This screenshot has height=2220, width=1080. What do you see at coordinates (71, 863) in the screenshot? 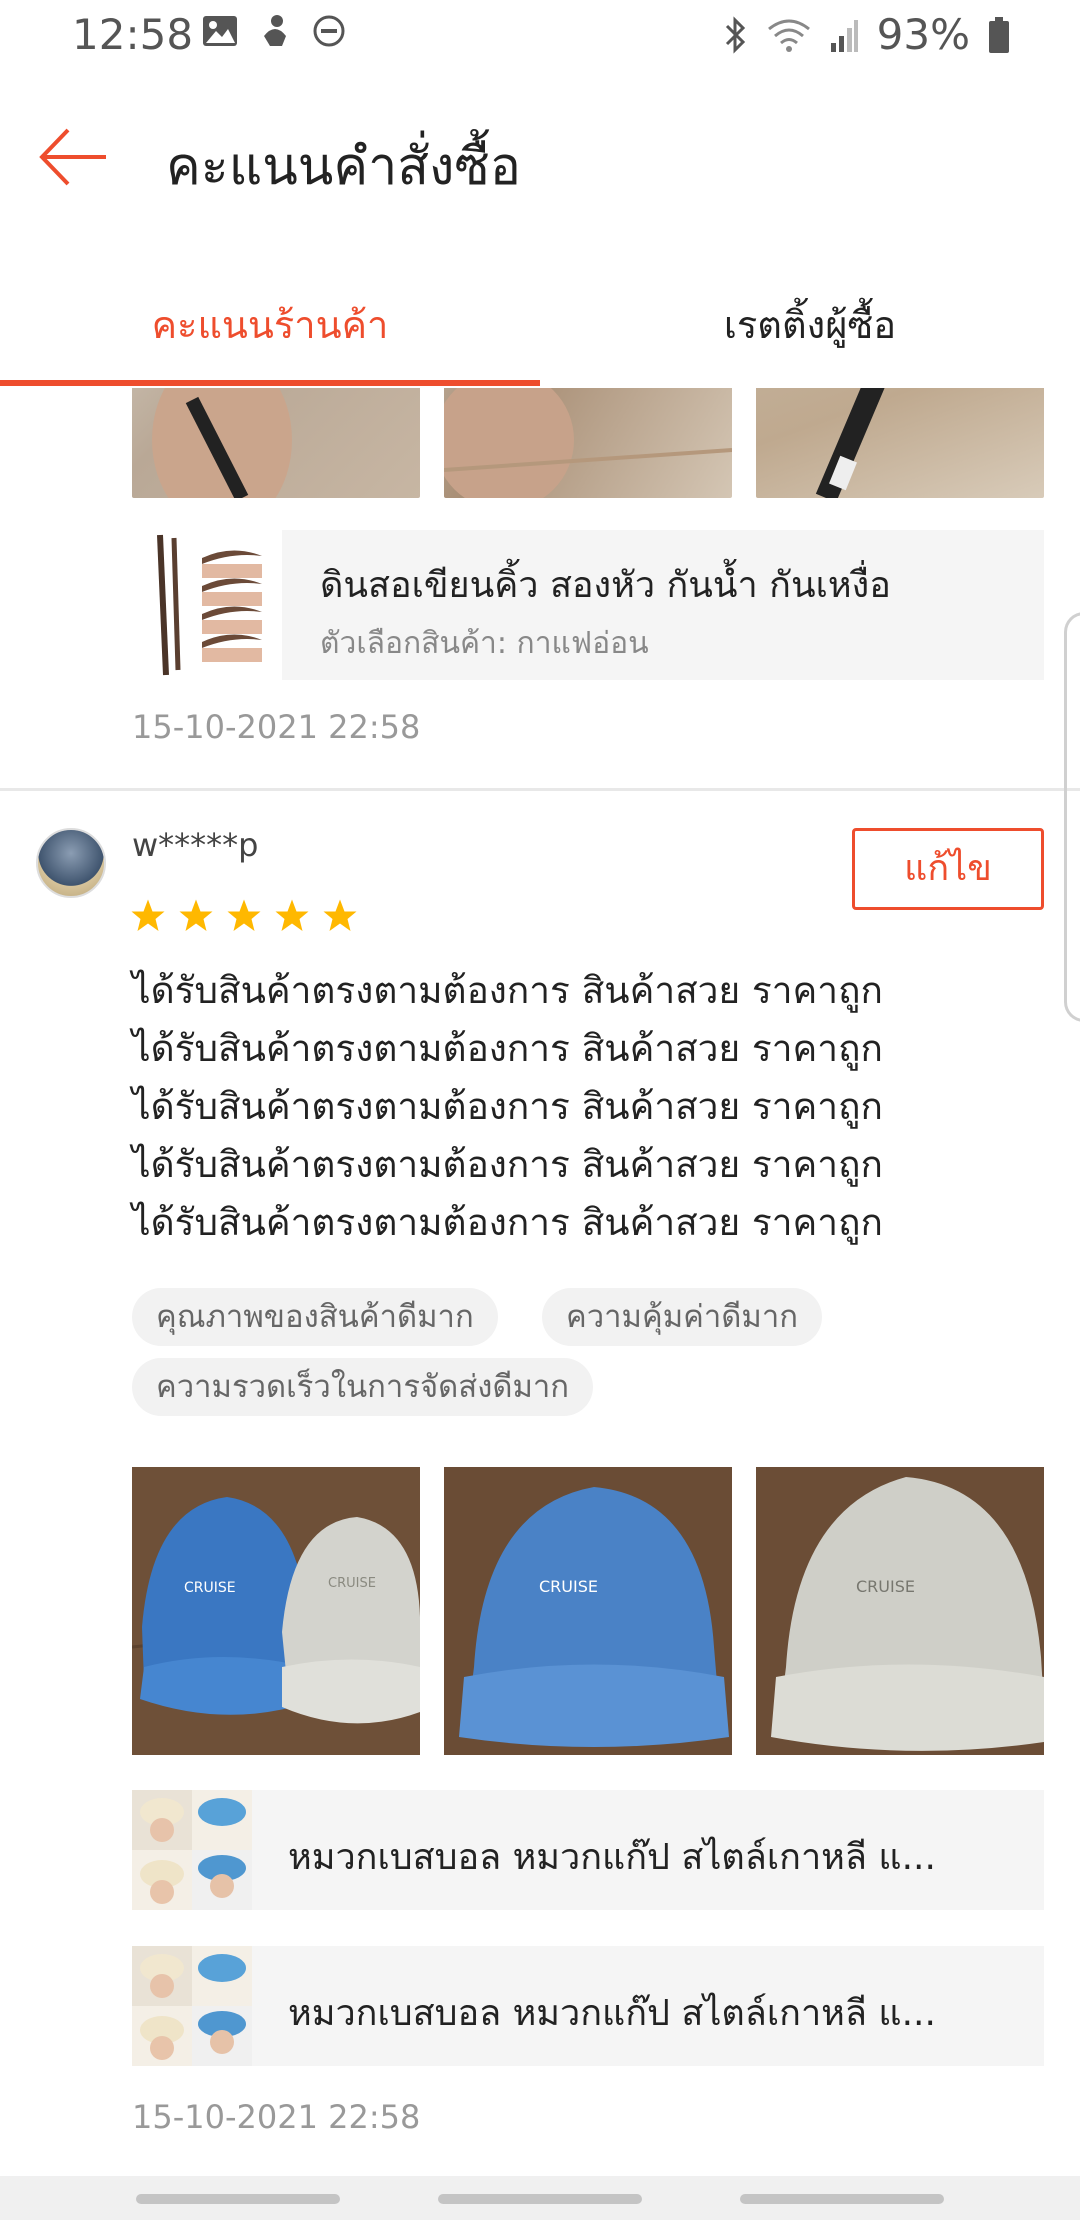
I see `avatar` at bounding box center [71, 863].